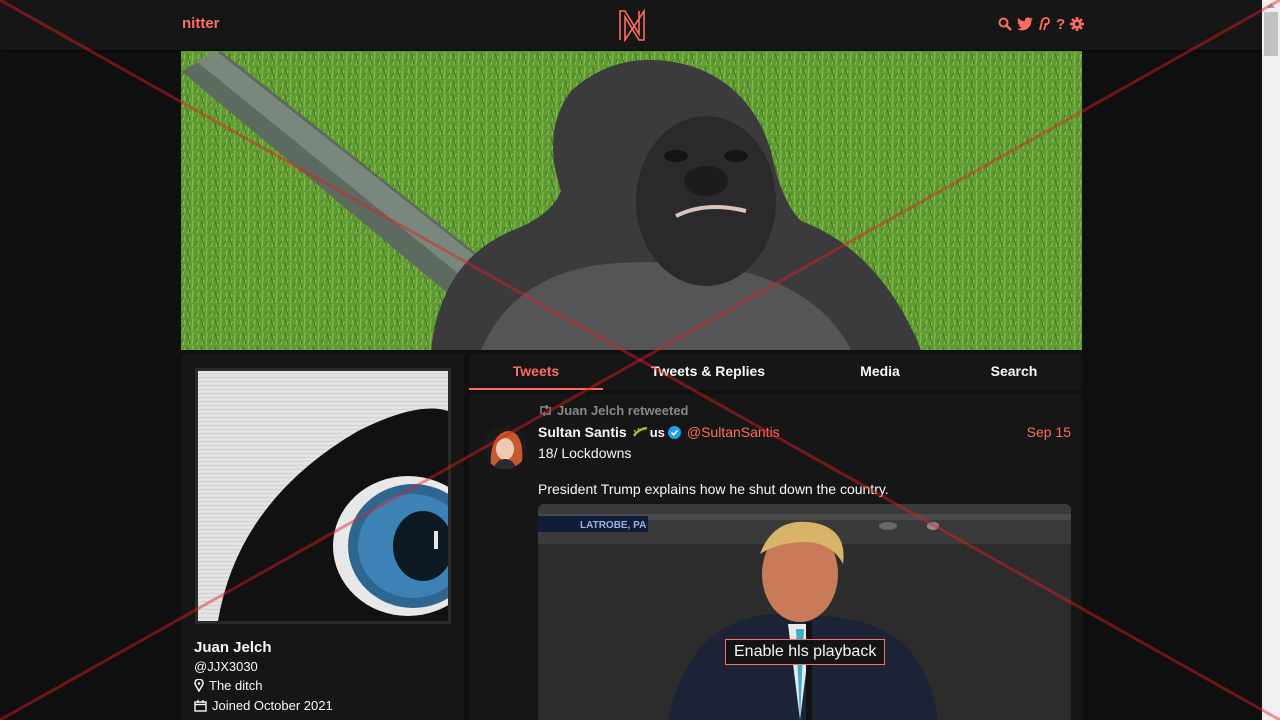 This screenshot has width=1280, height=720. I want to click on nav-icon-group: ?, so click(1041, 24).